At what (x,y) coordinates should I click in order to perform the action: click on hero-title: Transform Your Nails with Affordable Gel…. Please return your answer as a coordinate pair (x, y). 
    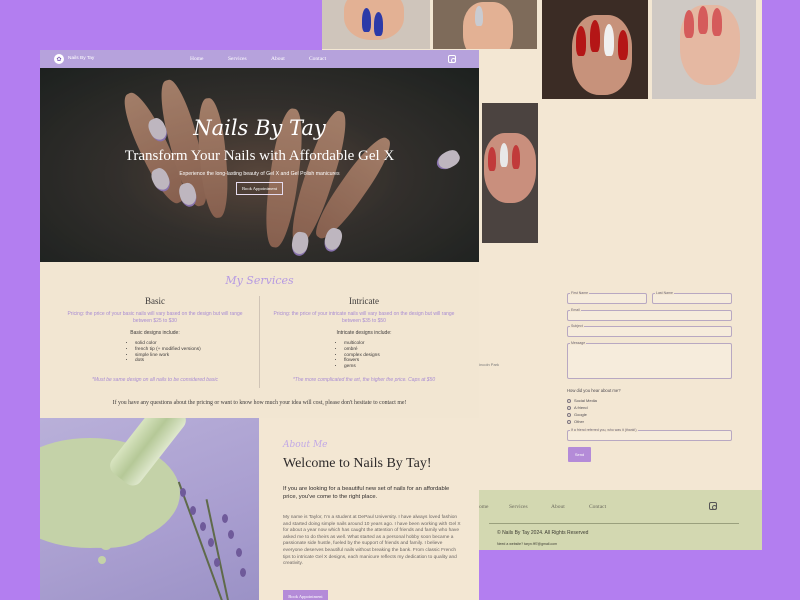
    Looking at the image, I should click on (259, 156).